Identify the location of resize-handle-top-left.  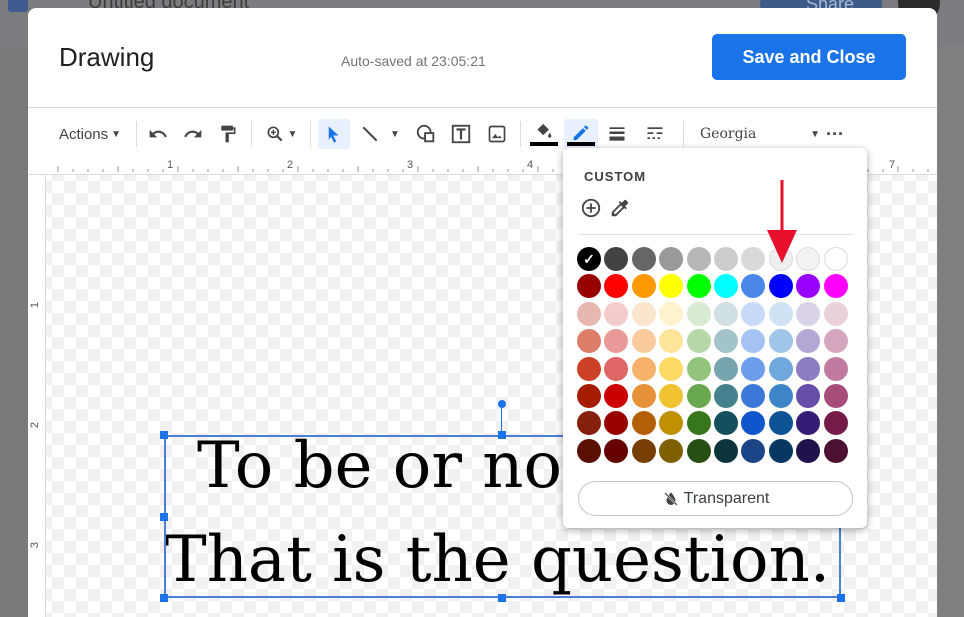
(164, 435).